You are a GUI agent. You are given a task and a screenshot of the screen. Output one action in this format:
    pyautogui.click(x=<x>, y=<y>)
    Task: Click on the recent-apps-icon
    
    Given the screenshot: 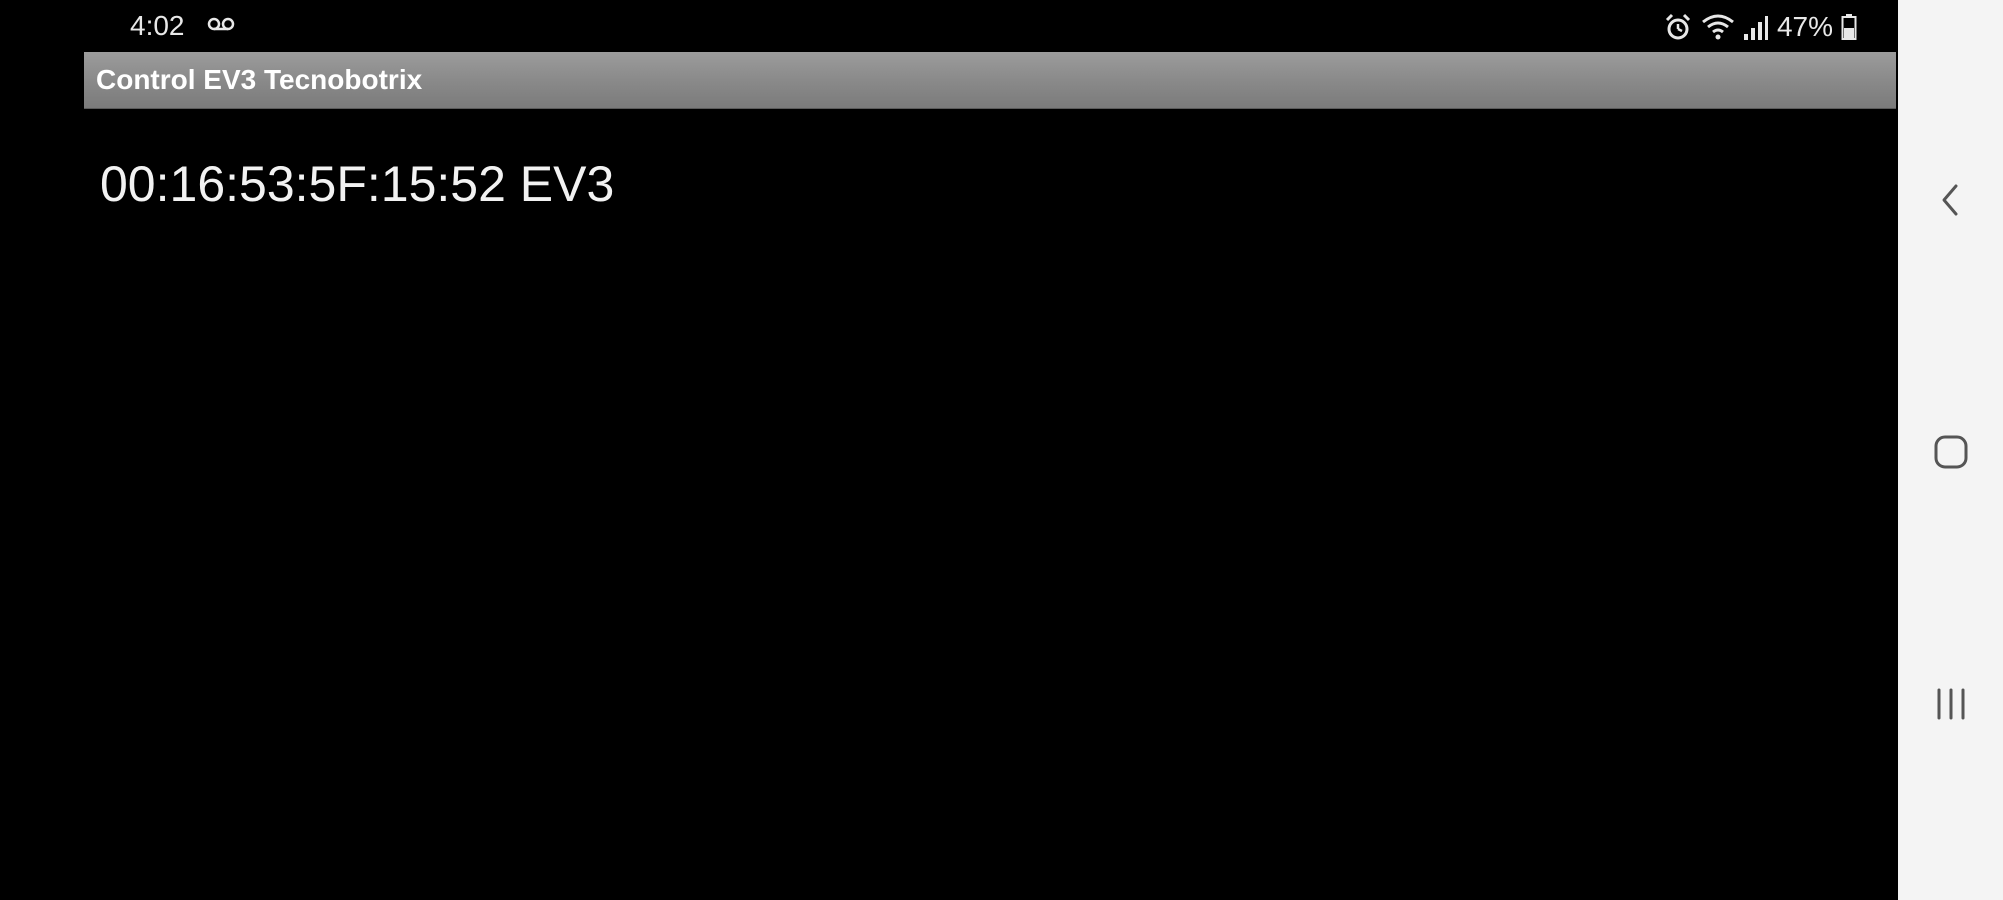 What is the action you would take?
    pyautogui.click(x=1950, y=704)
    